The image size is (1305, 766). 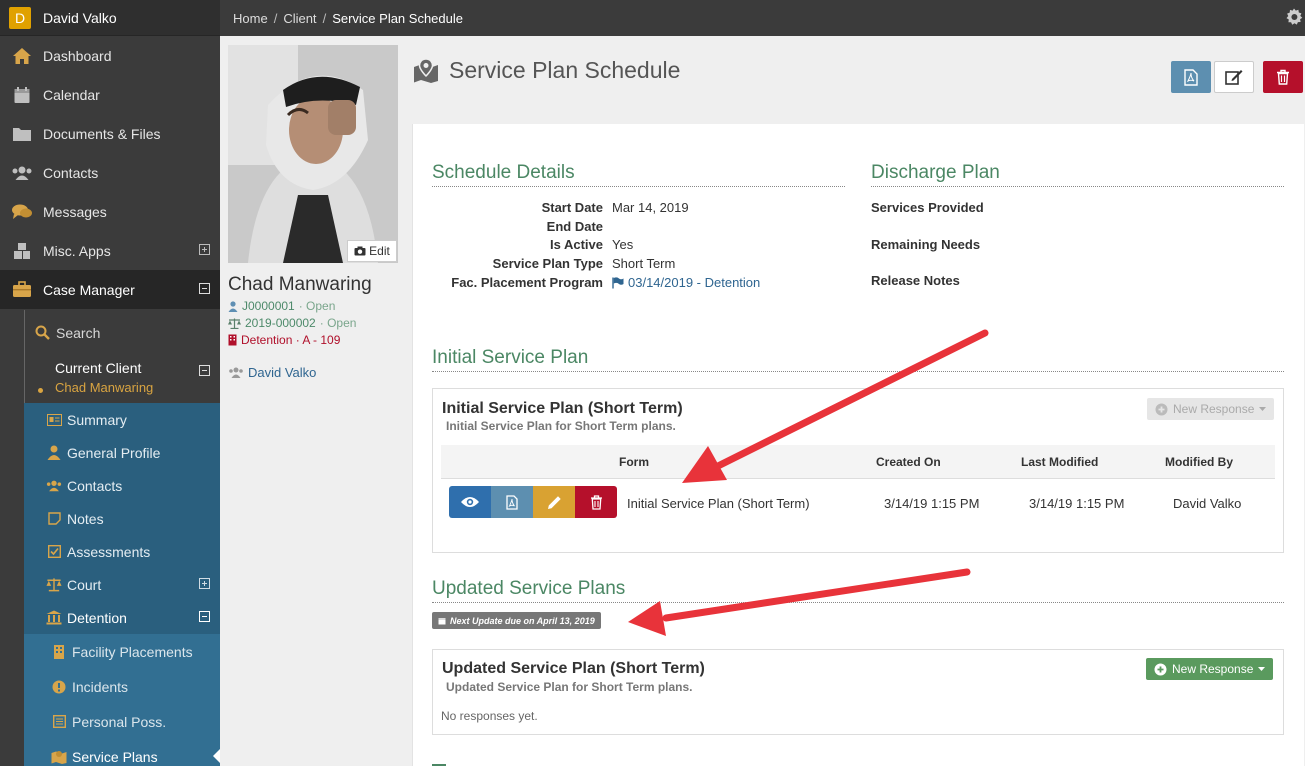 What do you see at coordinates (71, 94) in the screenshot?
I see `nav-label: Calendar` at bounding box center [71, 94].